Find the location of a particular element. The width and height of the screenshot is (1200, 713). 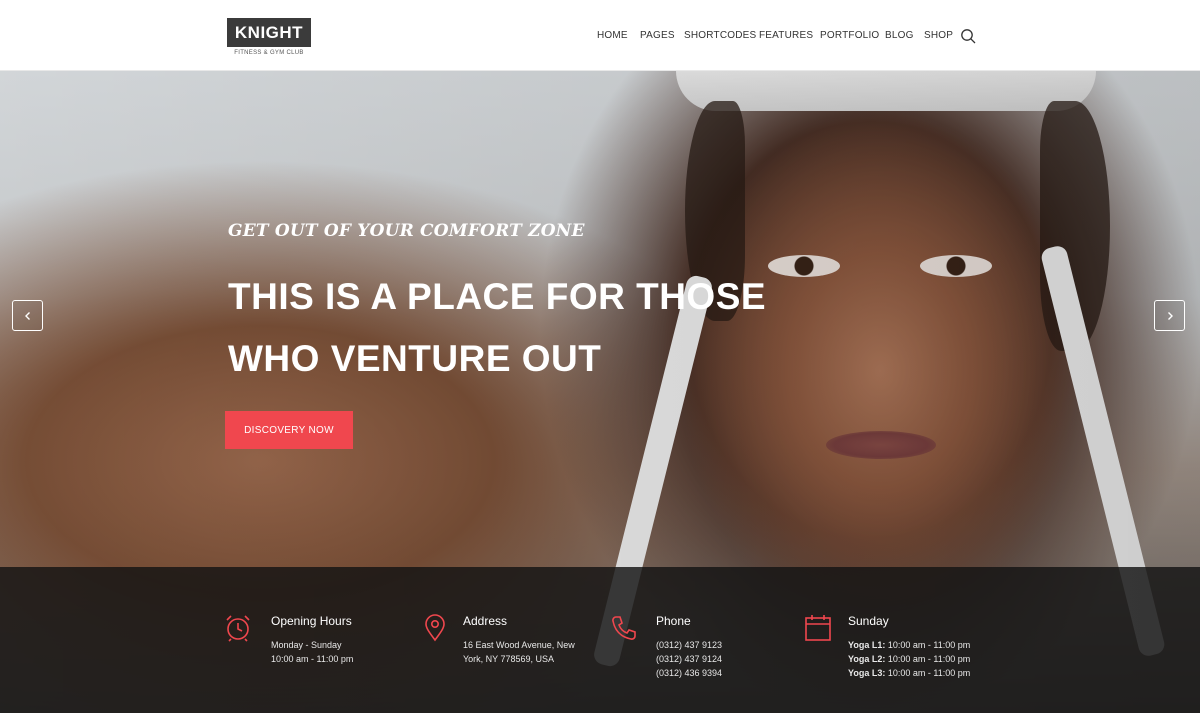

slider-prev-button is located at coordinates (27, 315).